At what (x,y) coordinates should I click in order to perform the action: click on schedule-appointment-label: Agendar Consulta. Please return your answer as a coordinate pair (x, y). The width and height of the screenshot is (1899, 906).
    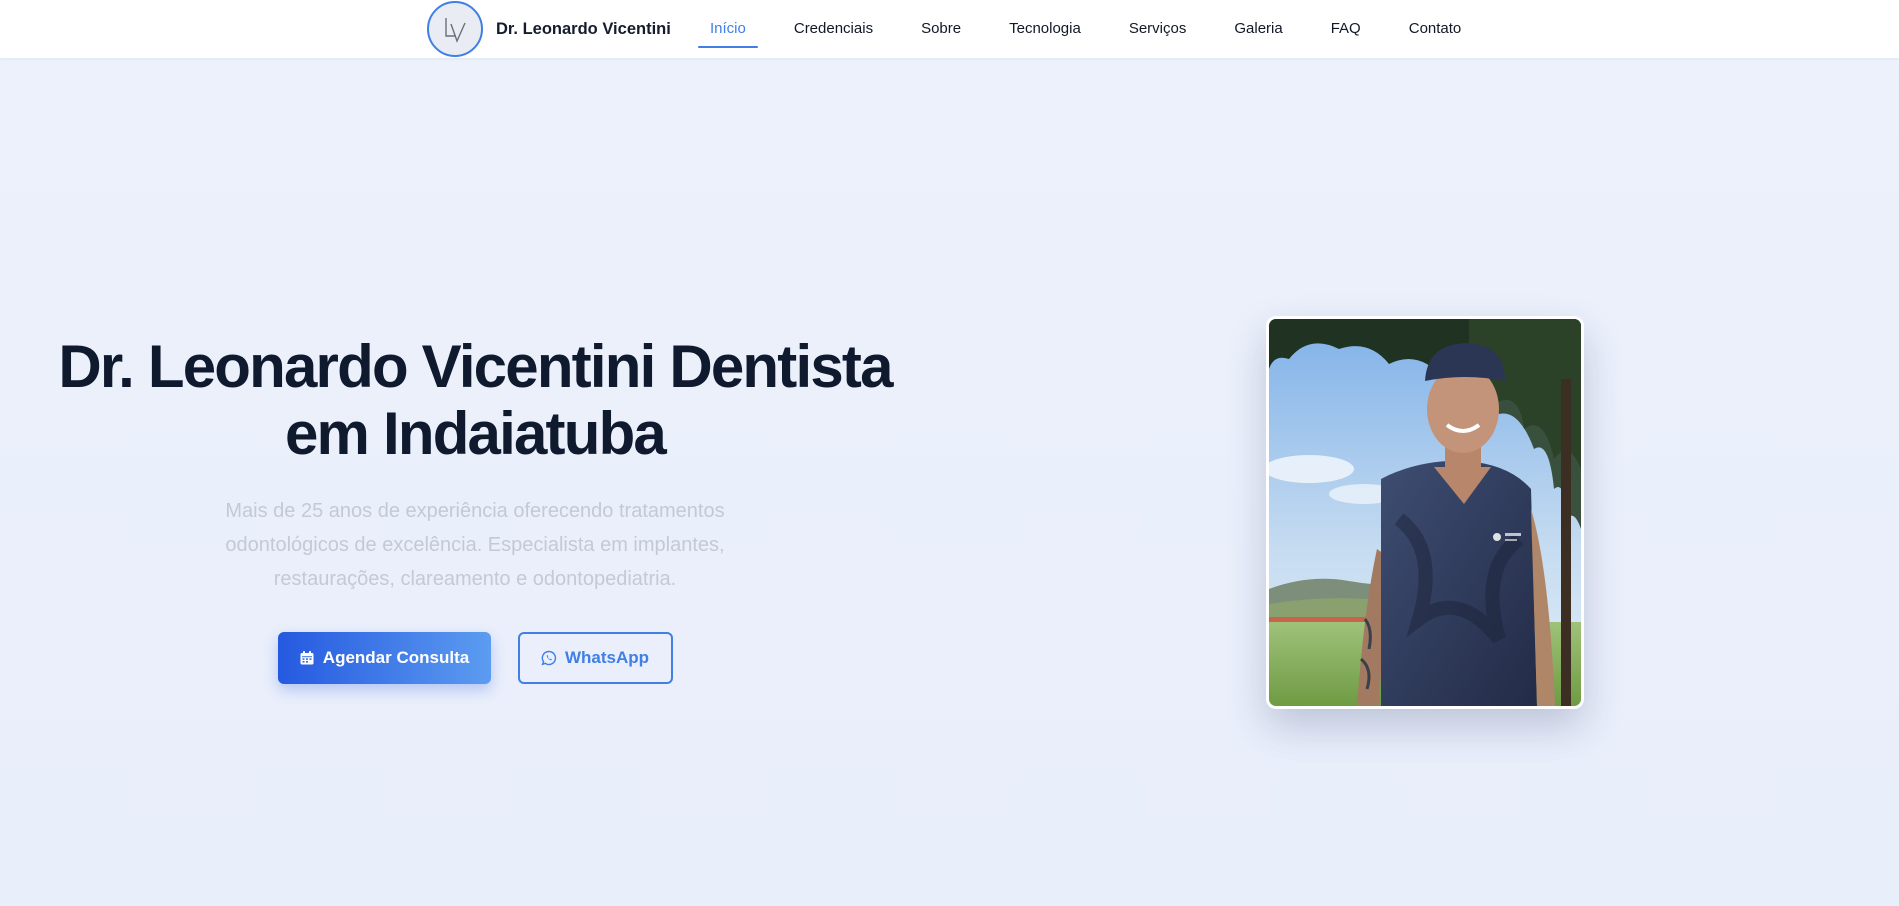
    Looking at the image, I should click on (396, 657).